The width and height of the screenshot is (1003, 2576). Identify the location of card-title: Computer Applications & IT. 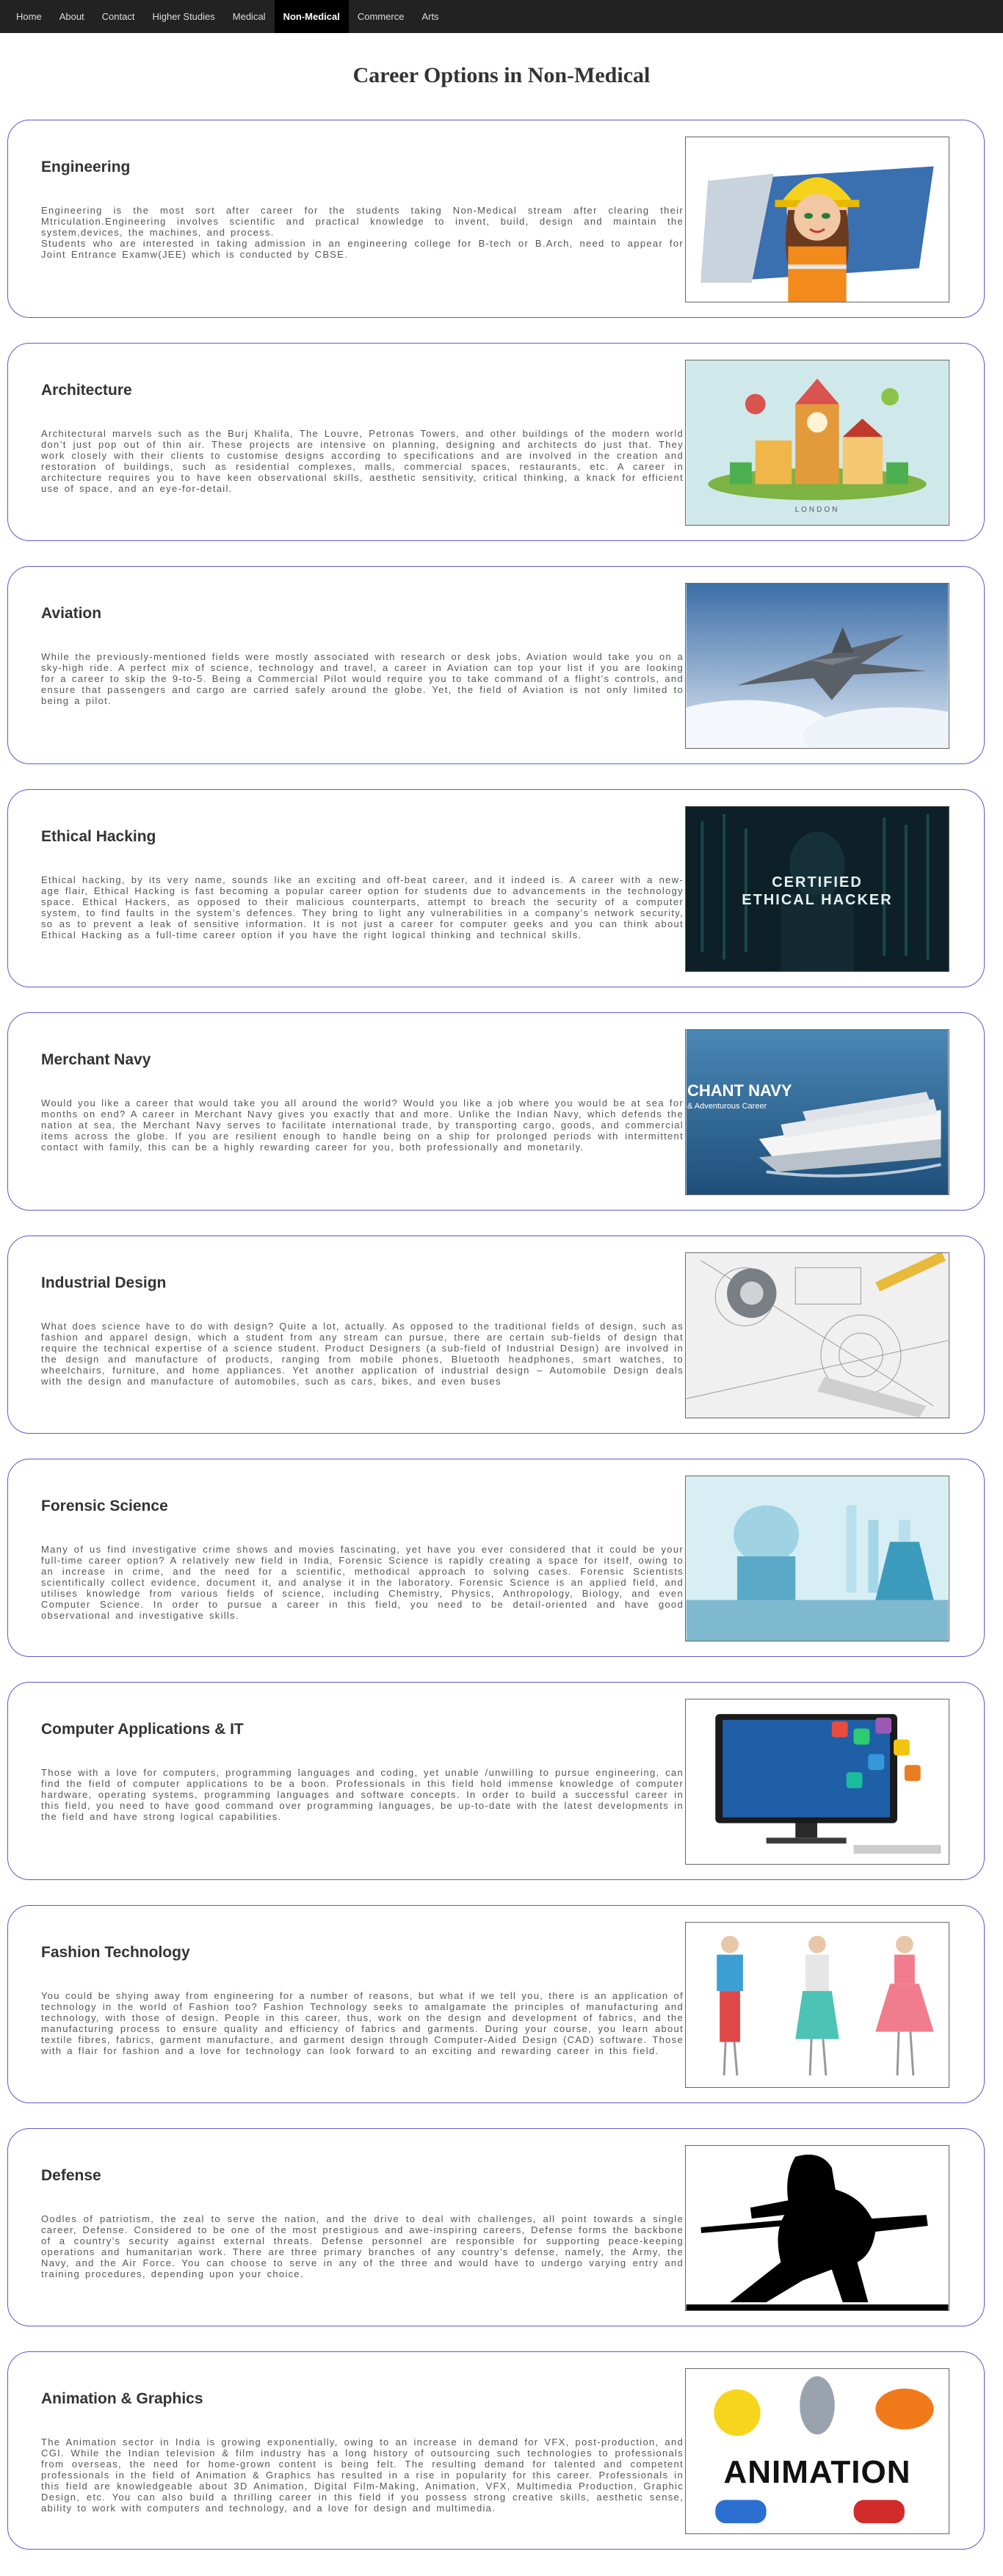
(142, 1729).